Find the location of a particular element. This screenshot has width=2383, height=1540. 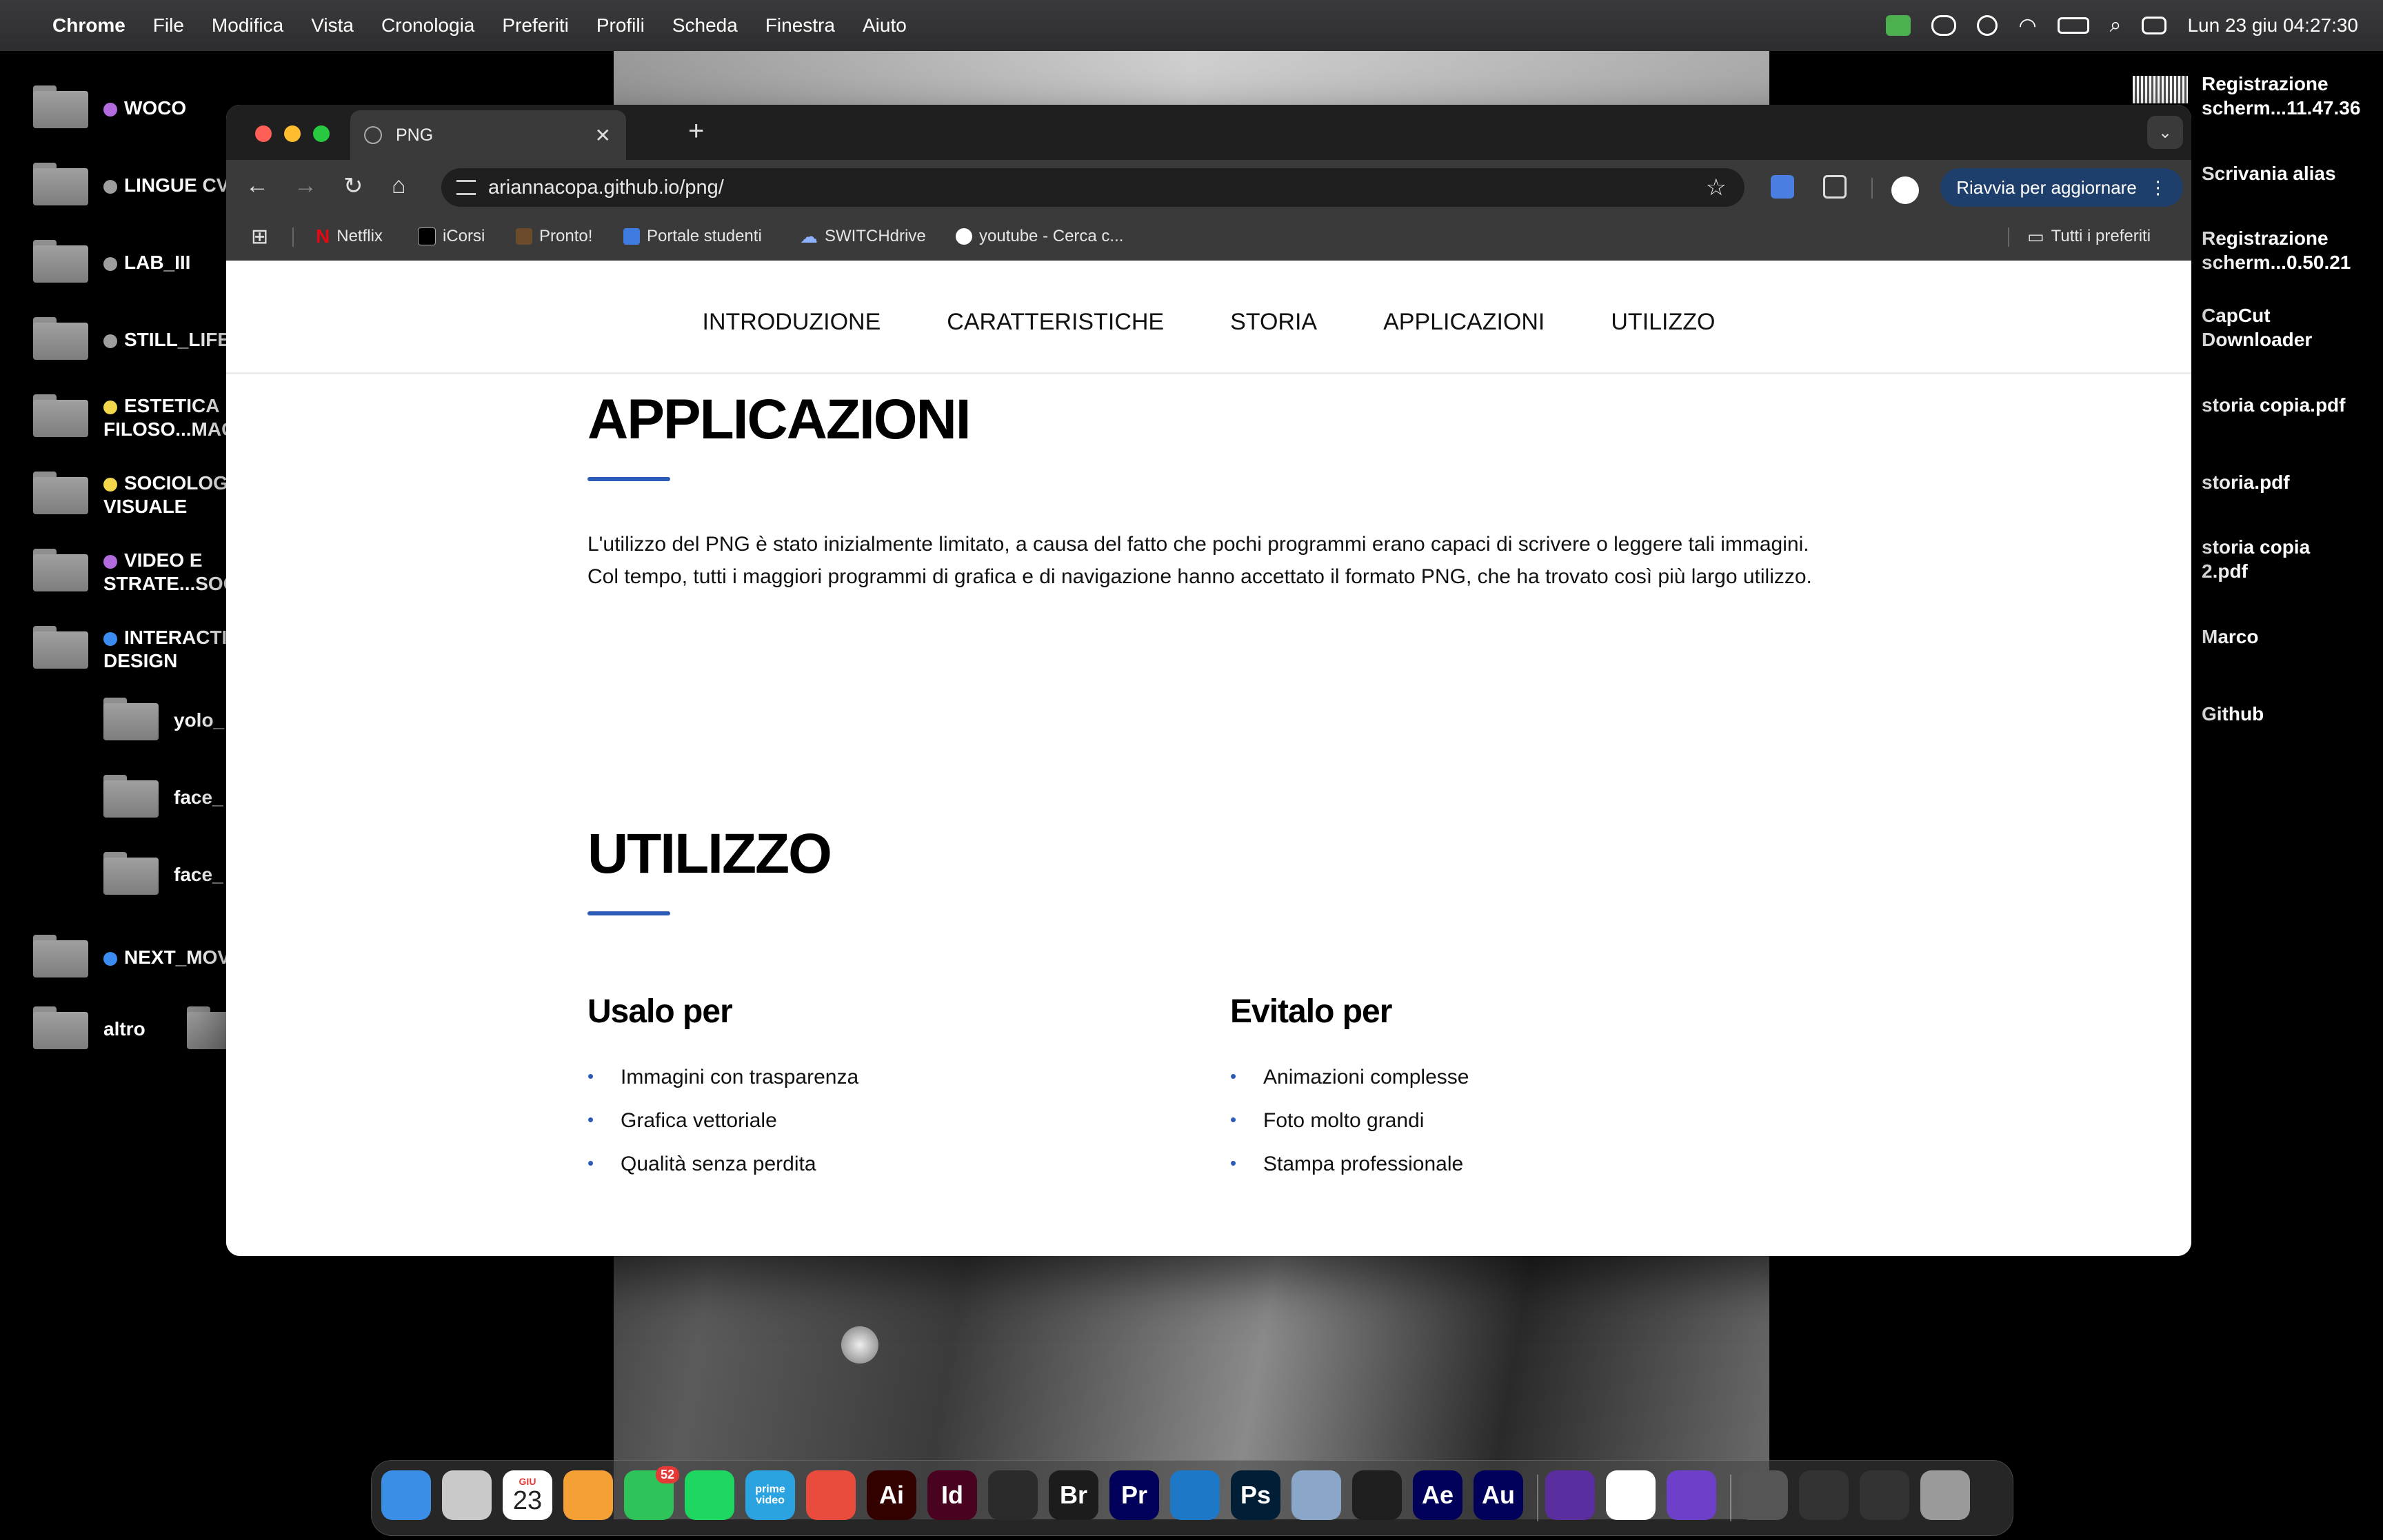

nav-applicazioni: APPLICAZIONI is located at coordinates (1464, 323).